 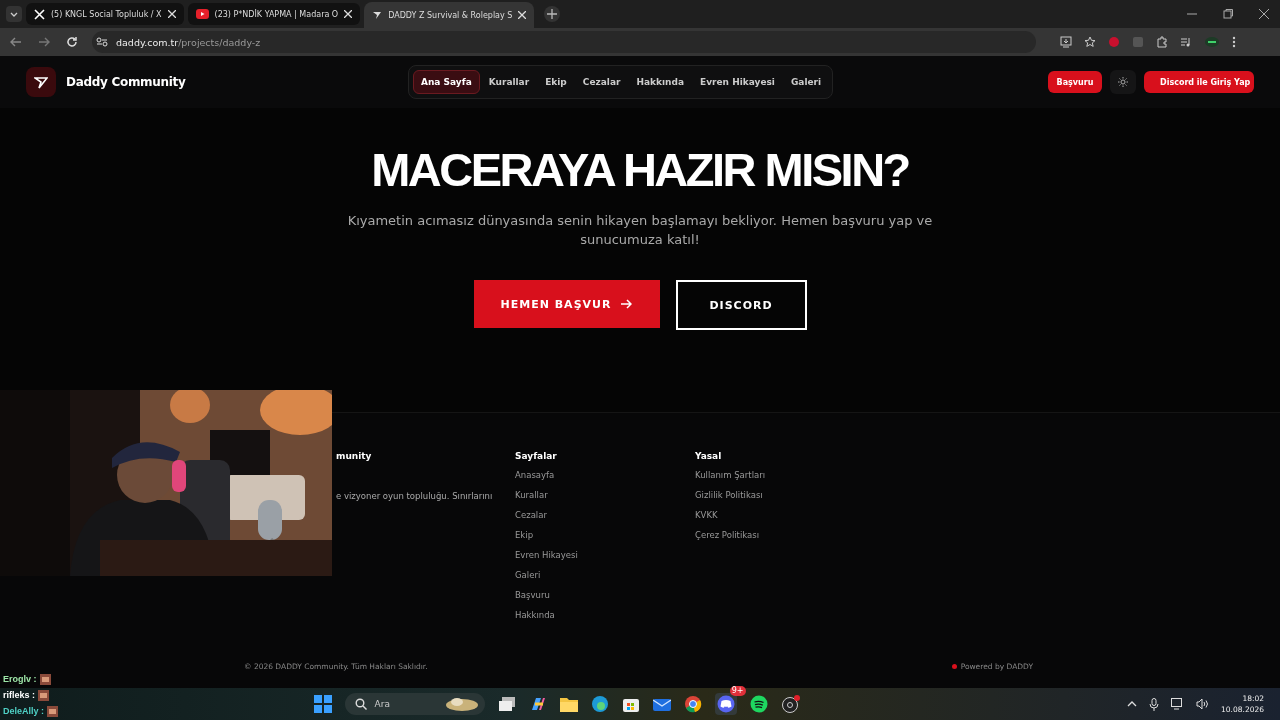 I want to click on discord-login-button: Discord ile Giriş Yap, so click(x=1199, y=82).